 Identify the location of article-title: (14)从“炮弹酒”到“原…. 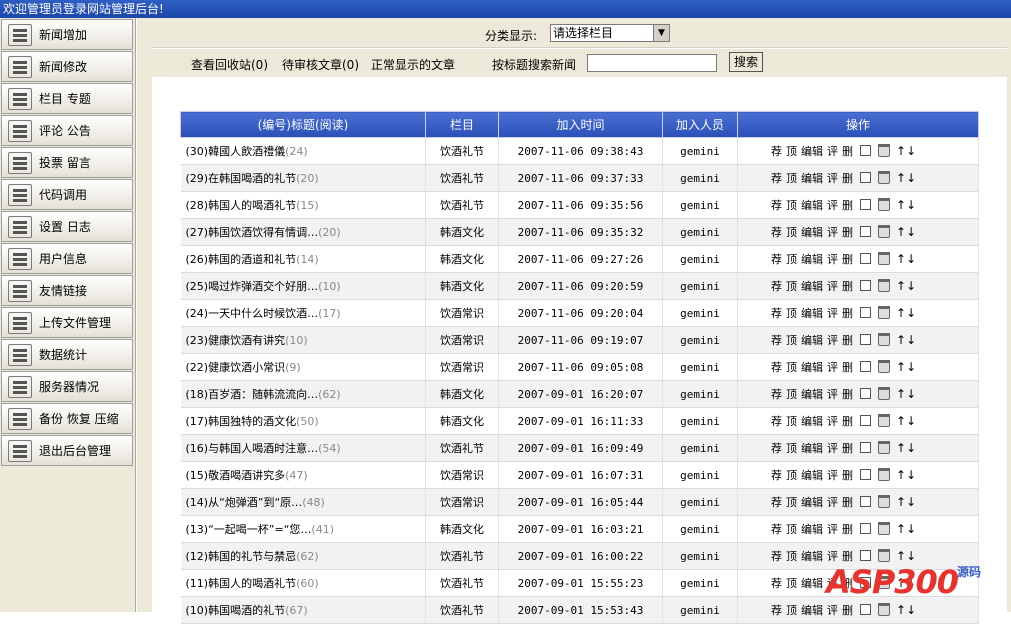
(244, 502).